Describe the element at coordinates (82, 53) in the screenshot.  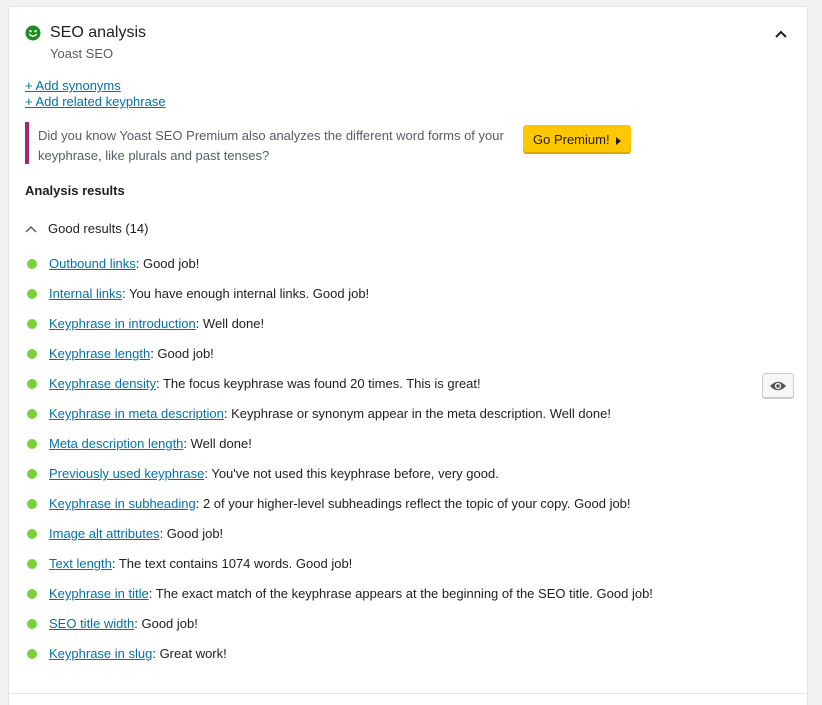
I see `panel-subtitle: Yoast SEO` at that location.